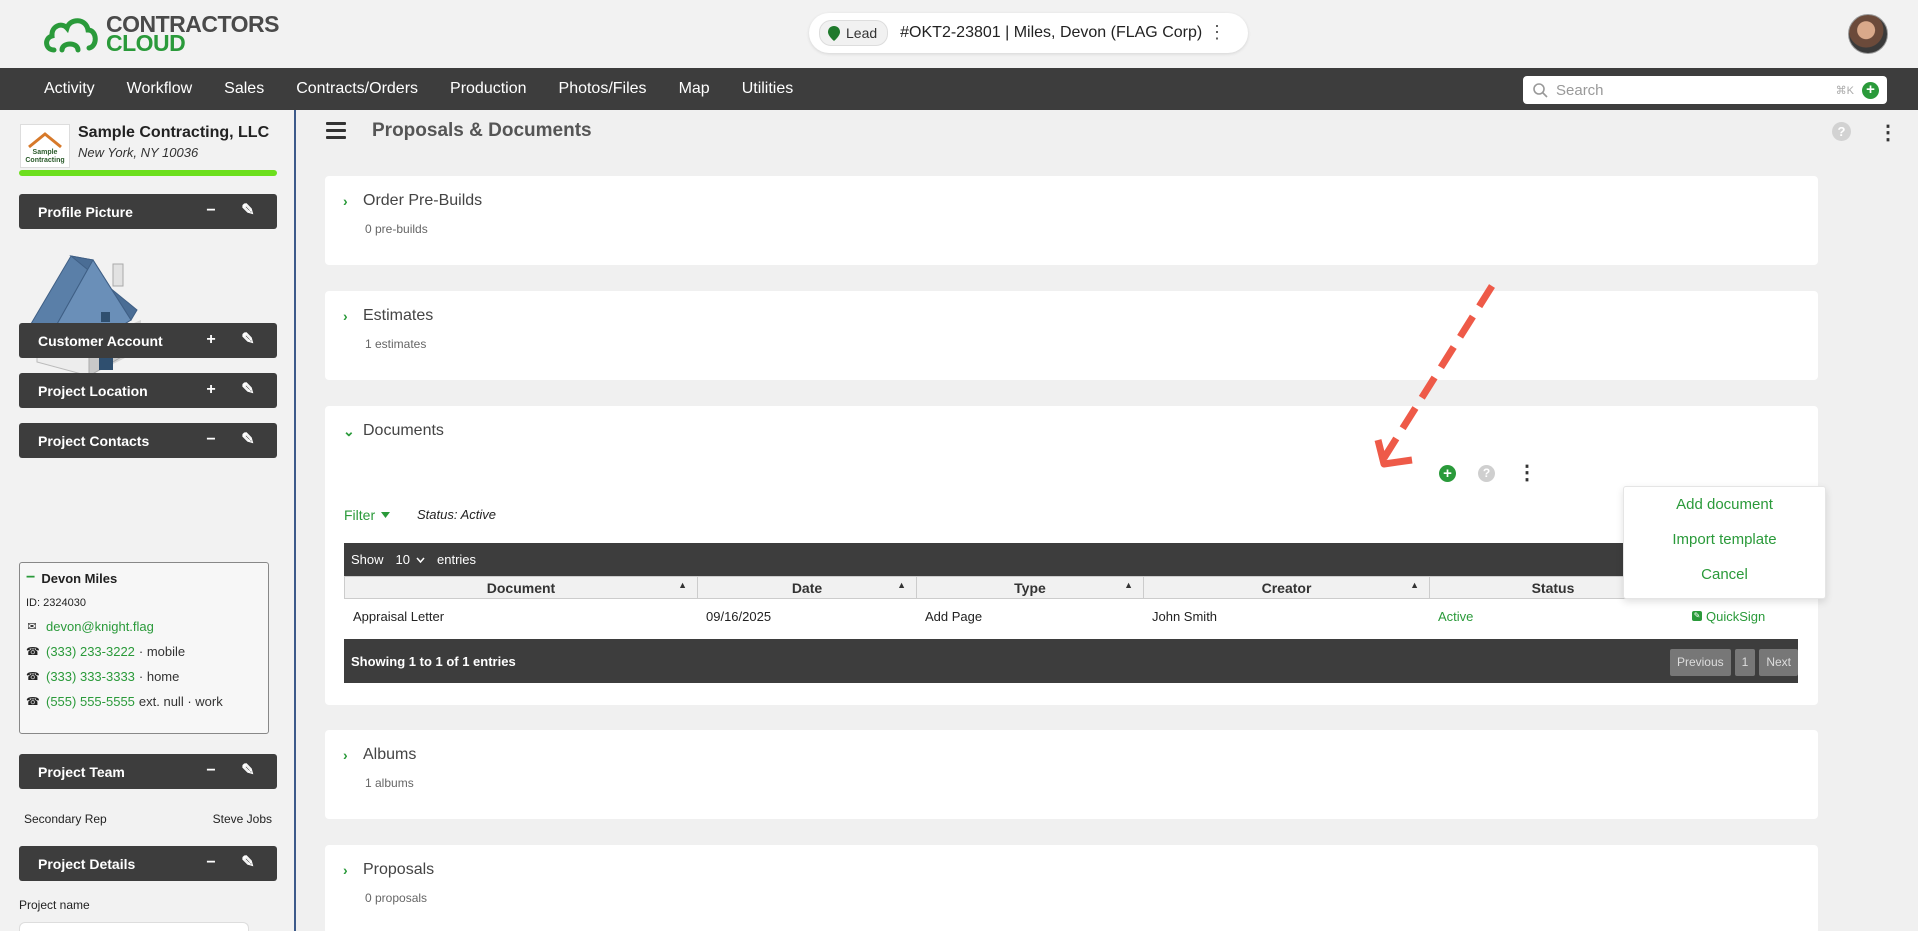 This screenshot has width=1918, height=931. Describe the element at coordinates (1185, 616) in the screenshot. I see `cell-creator: John Smith` at that location.